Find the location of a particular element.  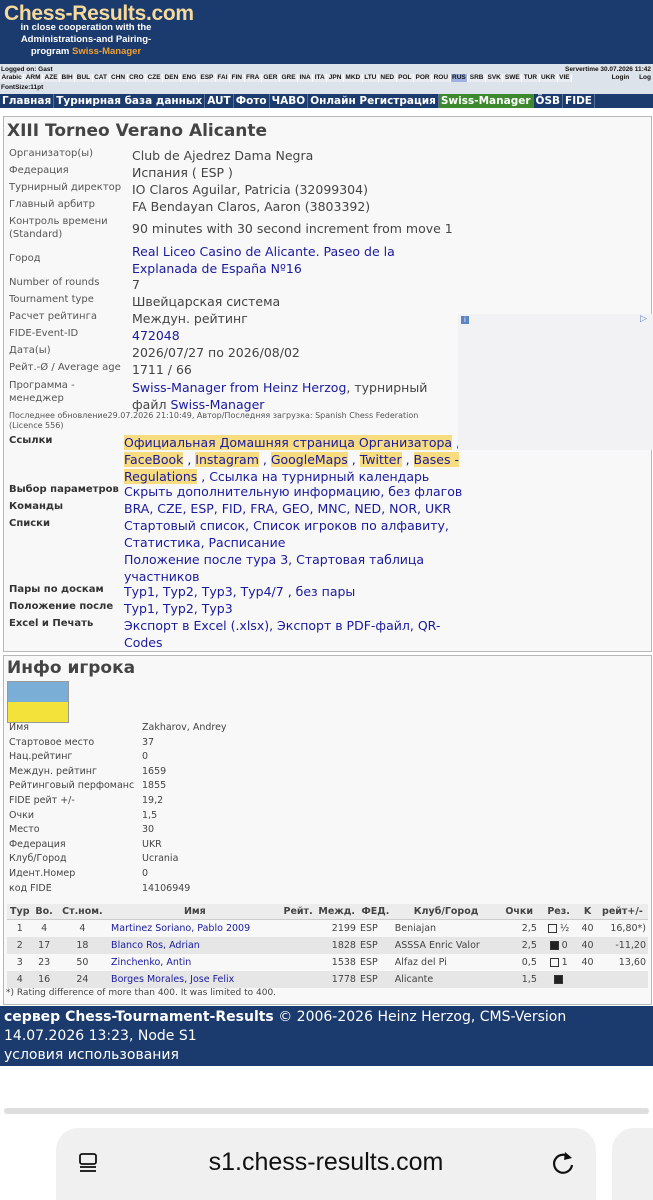

calendar-link: Ссылка на турнирный календарь is located at coordinates (319, 476).